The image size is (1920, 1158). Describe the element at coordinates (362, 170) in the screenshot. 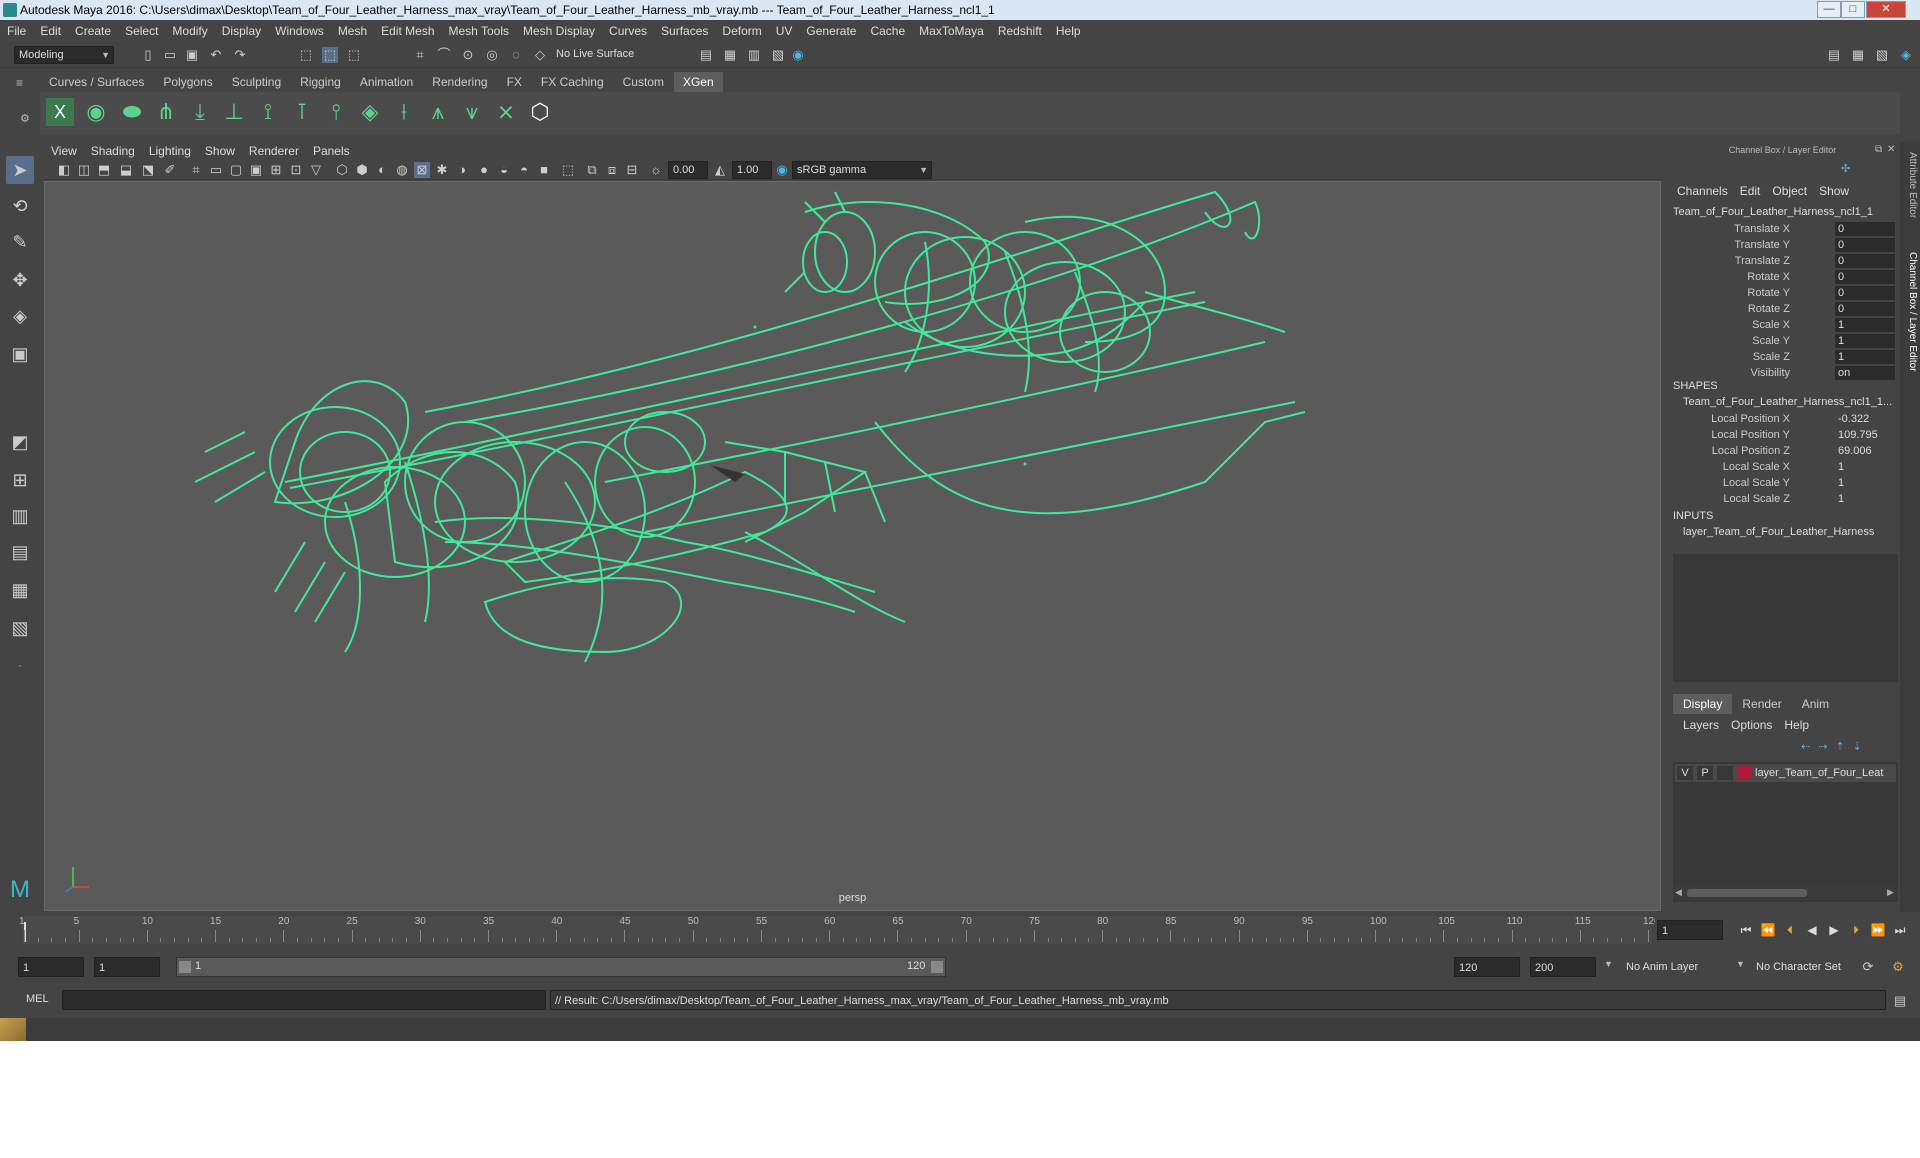

I see `smooth-shade-icon: ⬢` at that location.